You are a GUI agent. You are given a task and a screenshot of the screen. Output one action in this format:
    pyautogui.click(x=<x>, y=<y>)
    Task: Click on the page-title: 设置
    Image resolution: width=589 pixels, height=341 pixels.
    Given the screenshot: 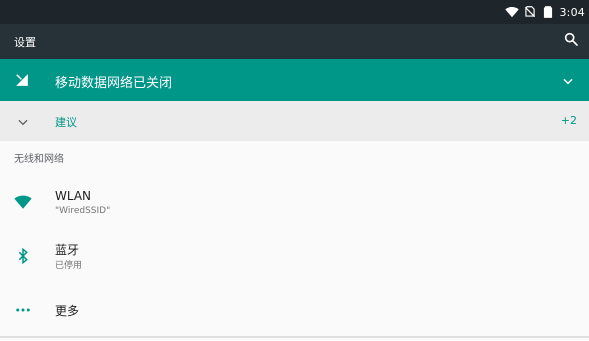 What is the action you would take?
    pyautogui.click(x=25, y=42)
    